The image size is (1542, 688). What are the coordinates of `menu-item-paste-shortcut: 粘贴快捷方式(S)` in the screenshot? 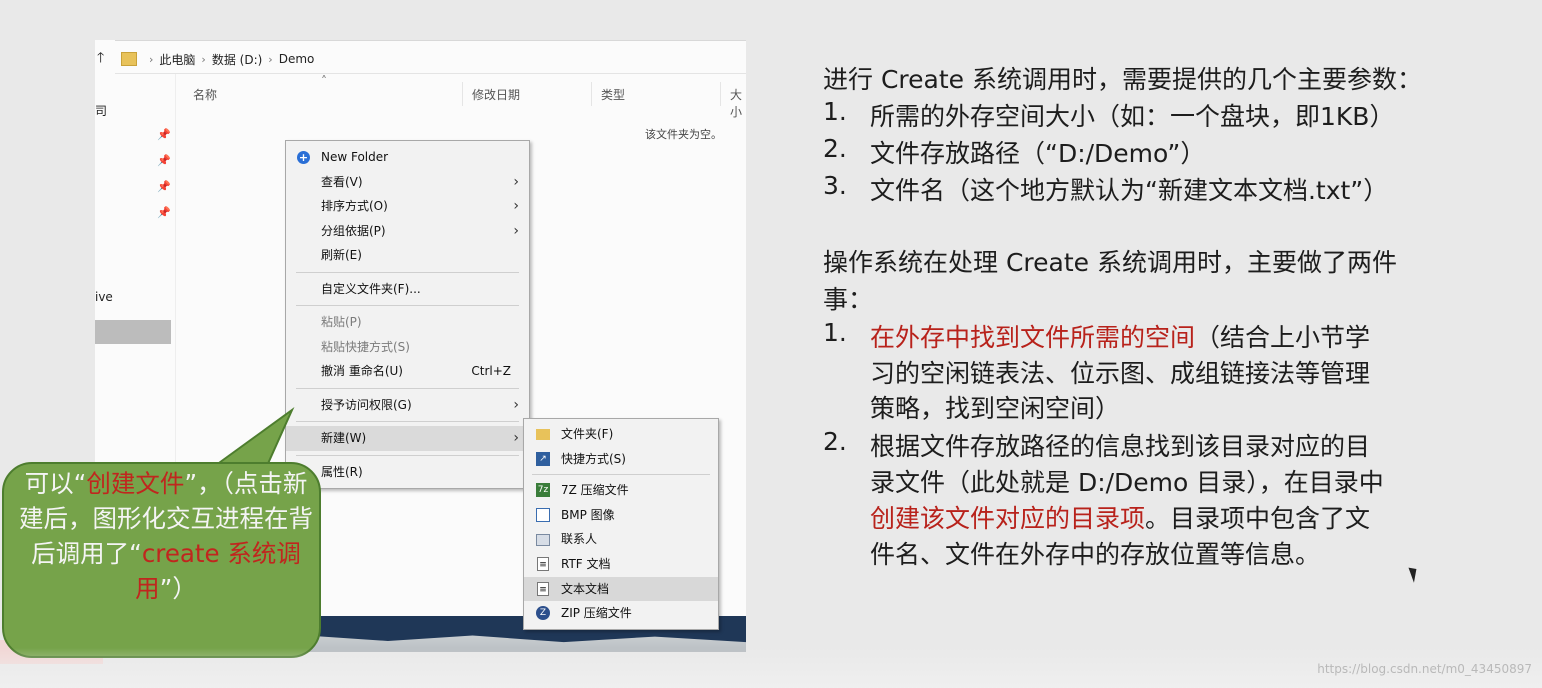 It's located at (407, 347).